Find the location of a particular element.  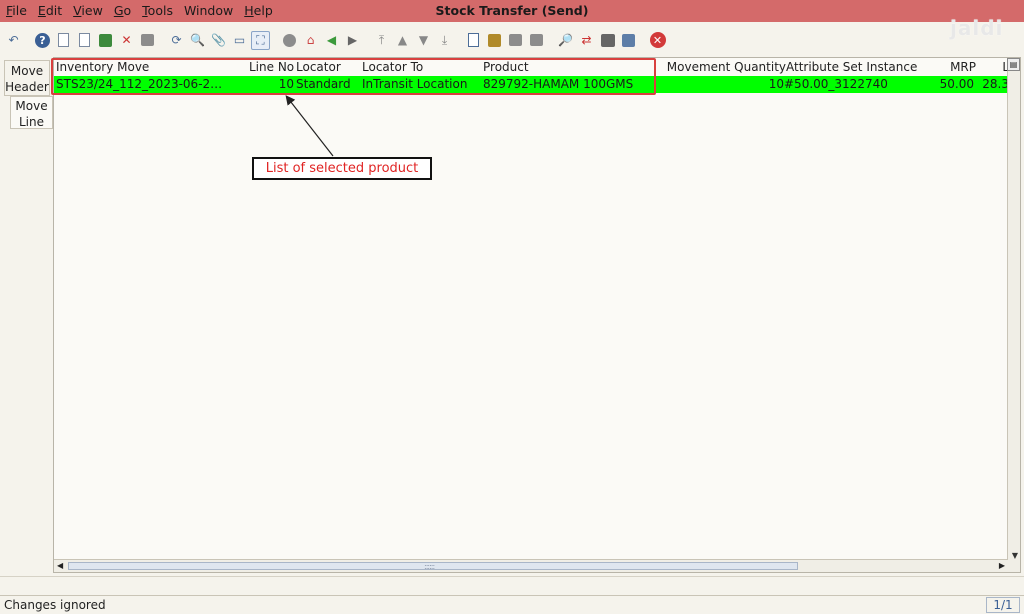

col-mrp: MRP is located at coordinates (956, 67).